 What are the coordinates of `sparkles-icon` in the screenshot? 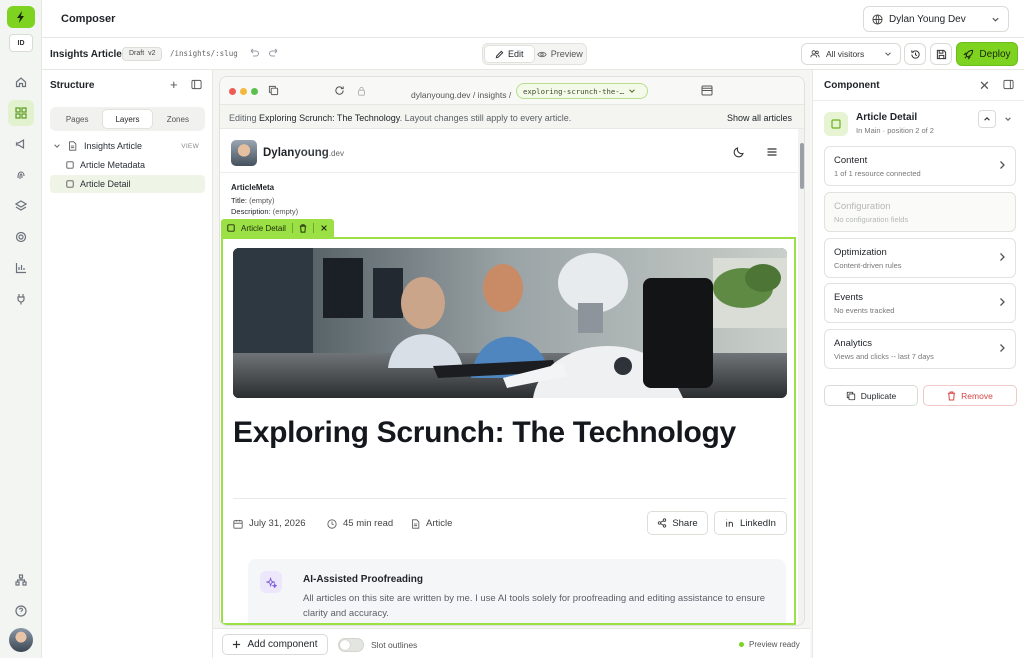 It's located at (271, 582).